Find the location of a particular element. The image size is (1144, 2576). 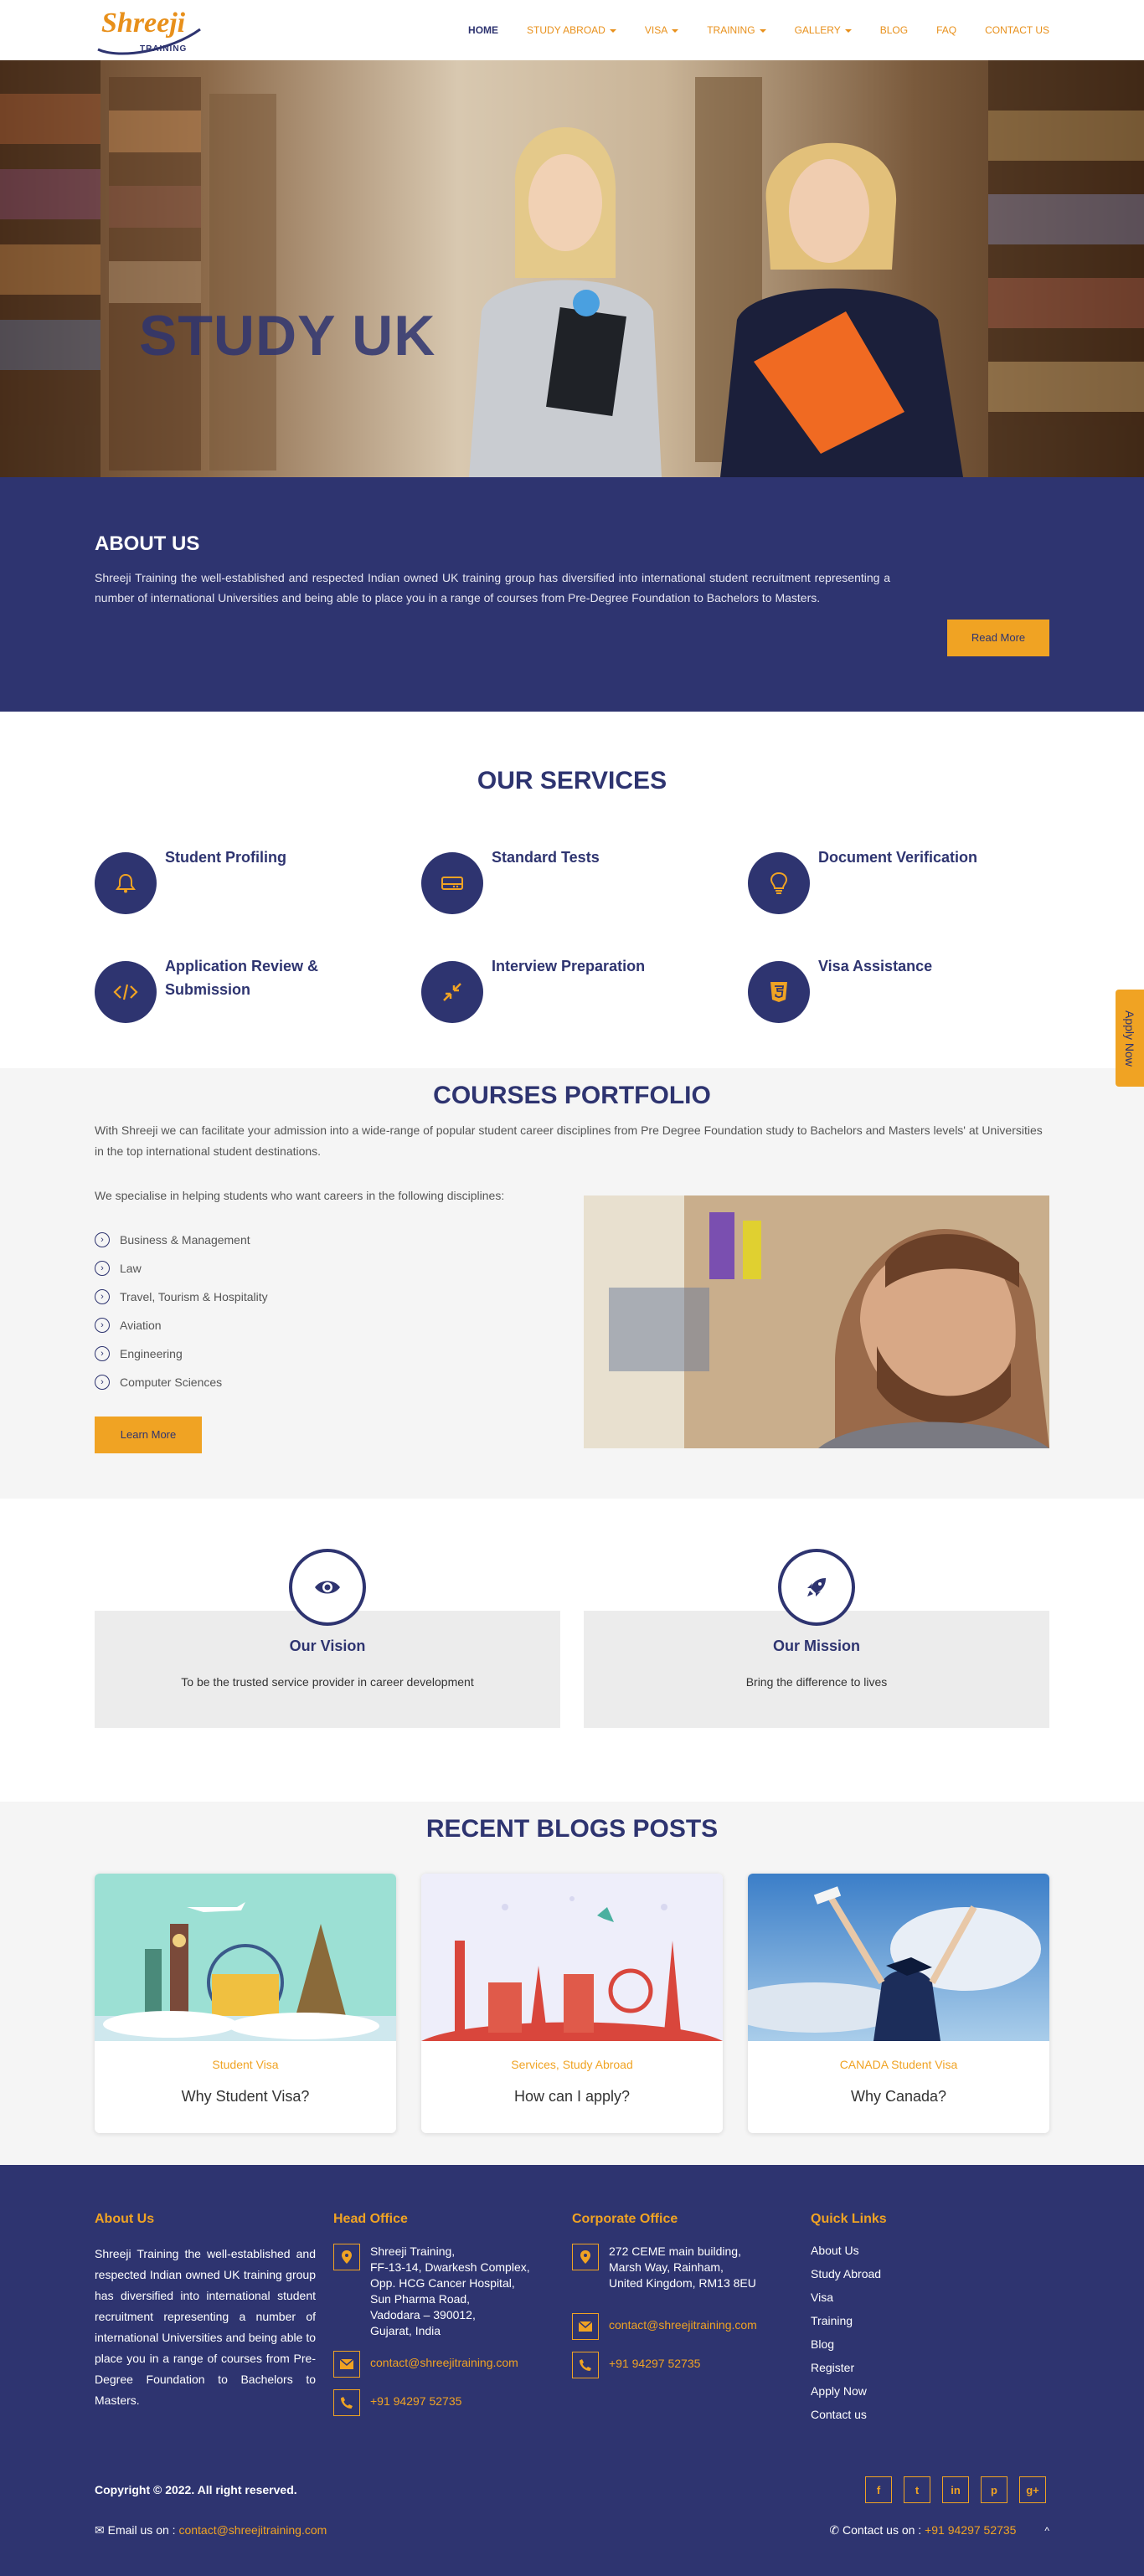

quick-link-training: Training is located at coordinates (930, 2325).